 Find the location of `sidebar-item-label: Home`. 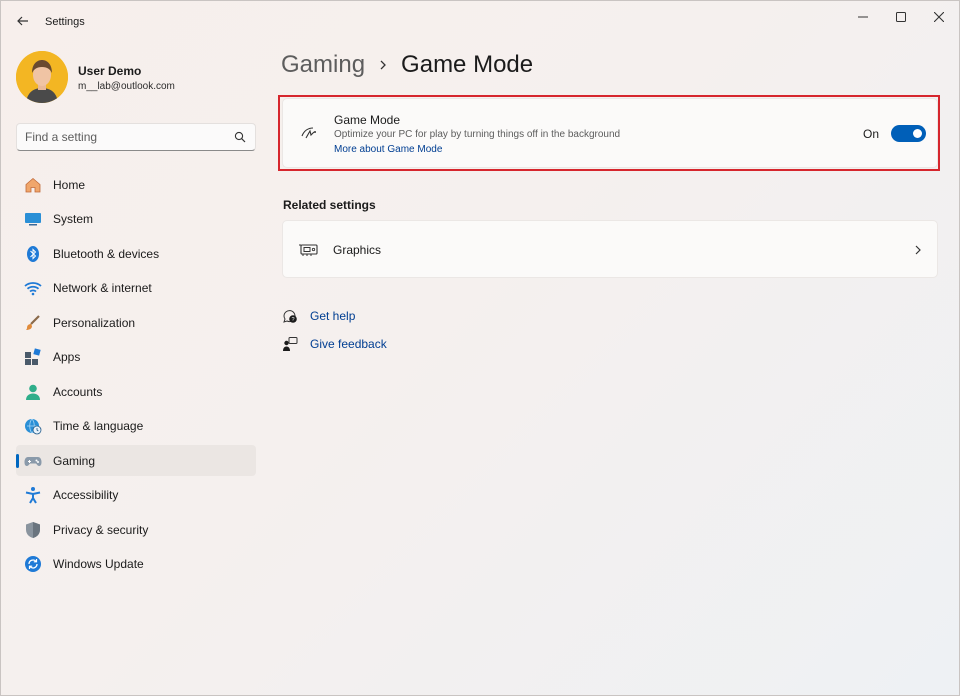

sidebar-item-label: Home is located at coordinates (69, 184).